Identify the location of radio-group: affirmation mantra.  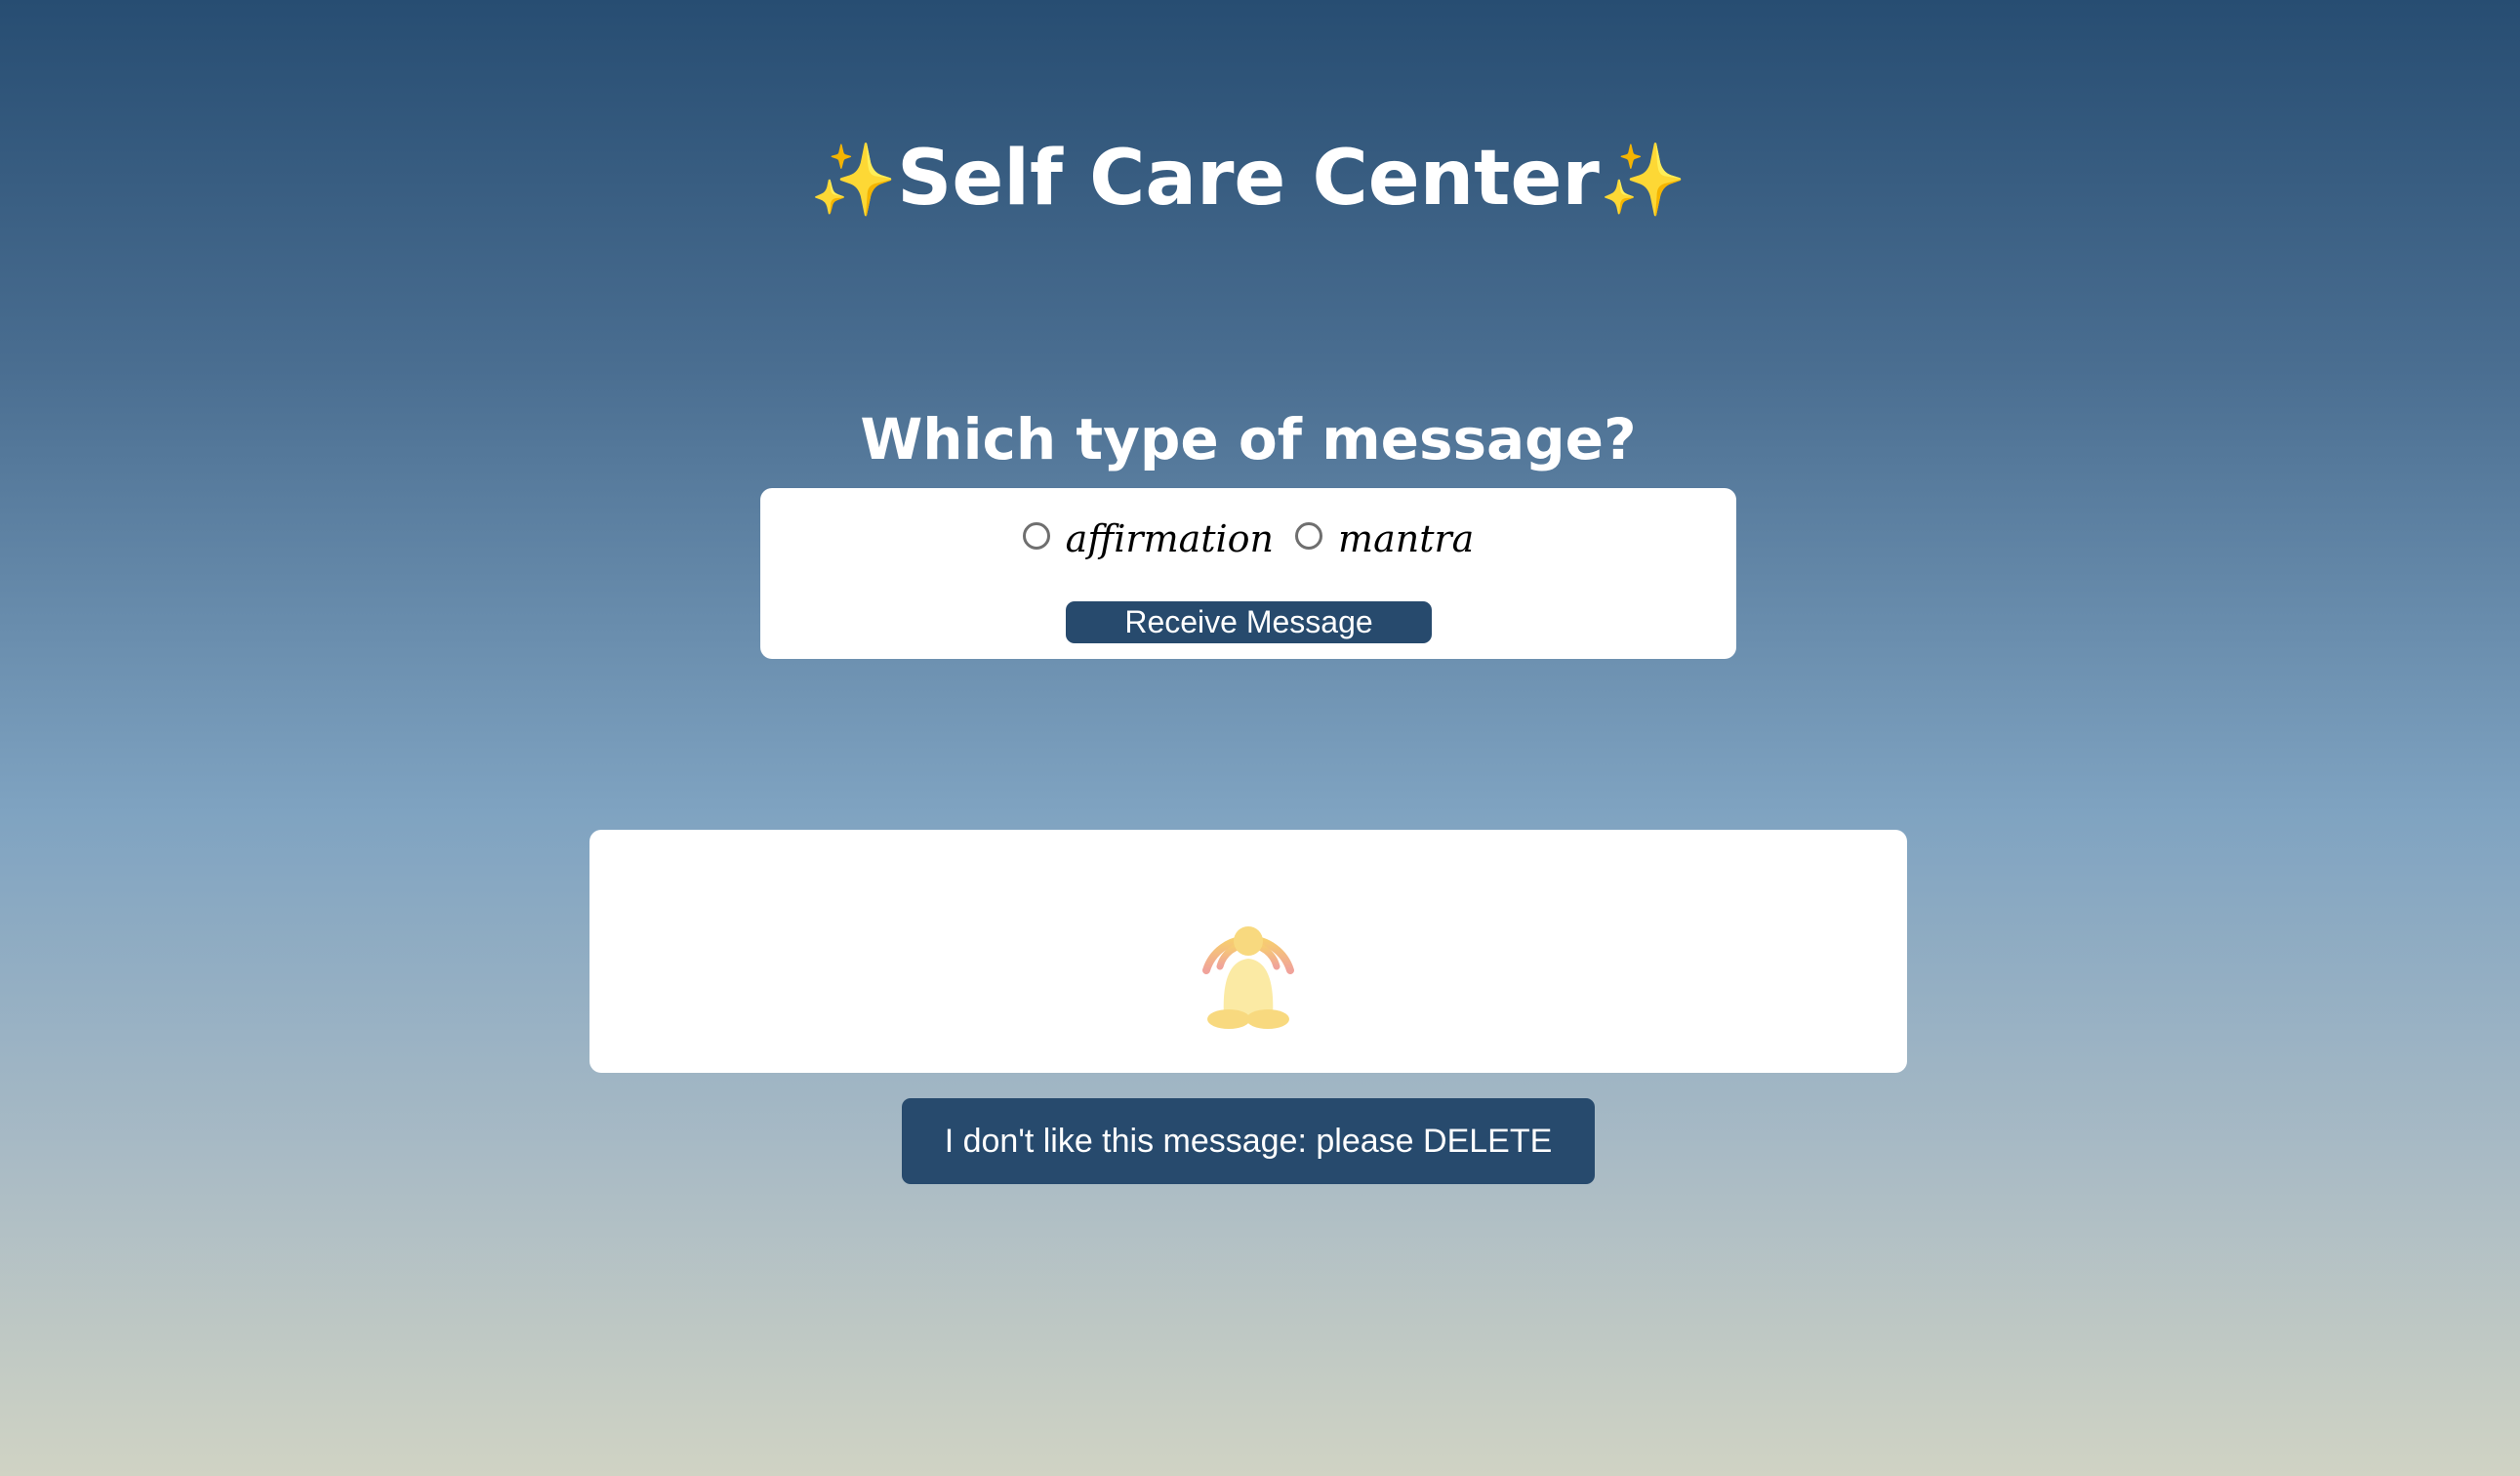
(1248, 539).